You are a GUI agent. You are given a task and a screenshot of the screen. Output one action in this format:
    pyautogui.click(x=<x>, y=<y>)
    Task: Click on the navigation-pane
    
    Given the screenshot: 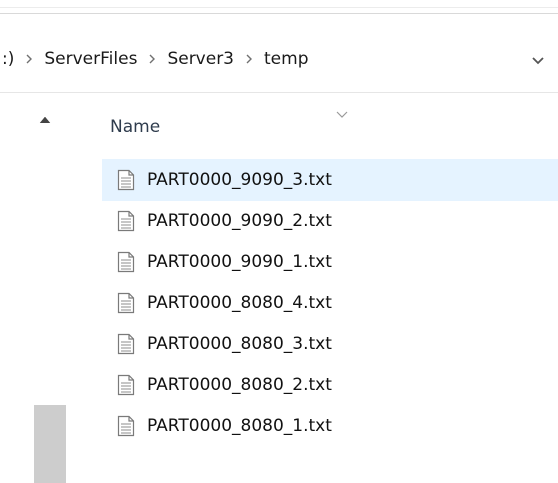 What is the action you would take?
    pyautogui.click(x=34, y=288)
    